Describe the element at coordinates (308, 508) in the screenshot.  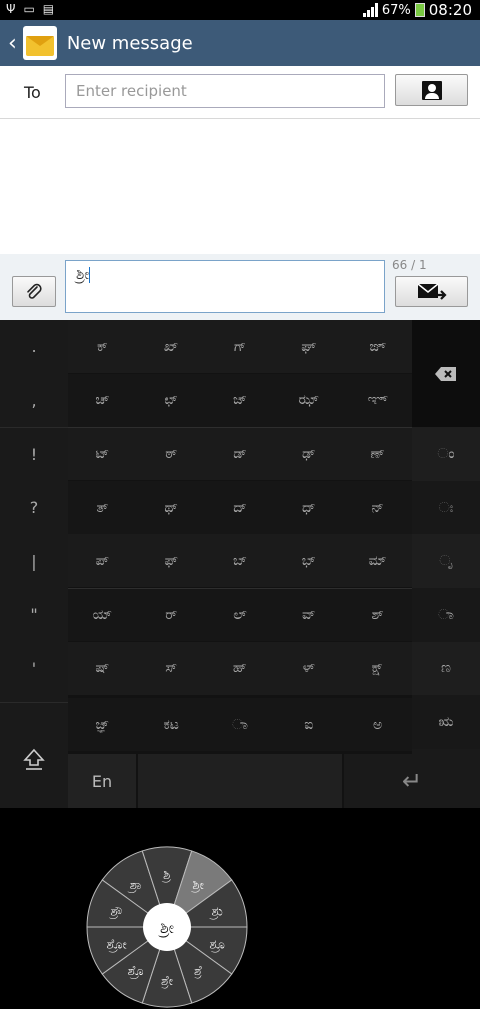
I see `letter-key: ಧ್` at that location.